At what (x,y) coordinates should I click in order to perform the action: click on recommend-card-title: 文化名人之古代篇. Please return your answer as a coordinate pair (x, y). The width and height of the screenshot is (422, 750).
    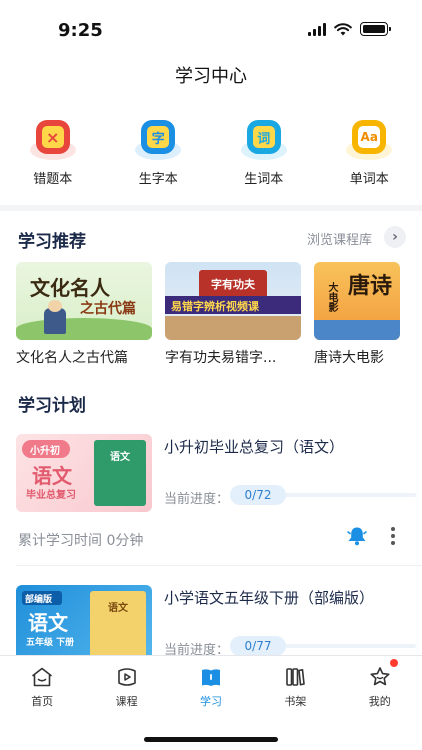
    Looking at the image, I should click on (72, 358).